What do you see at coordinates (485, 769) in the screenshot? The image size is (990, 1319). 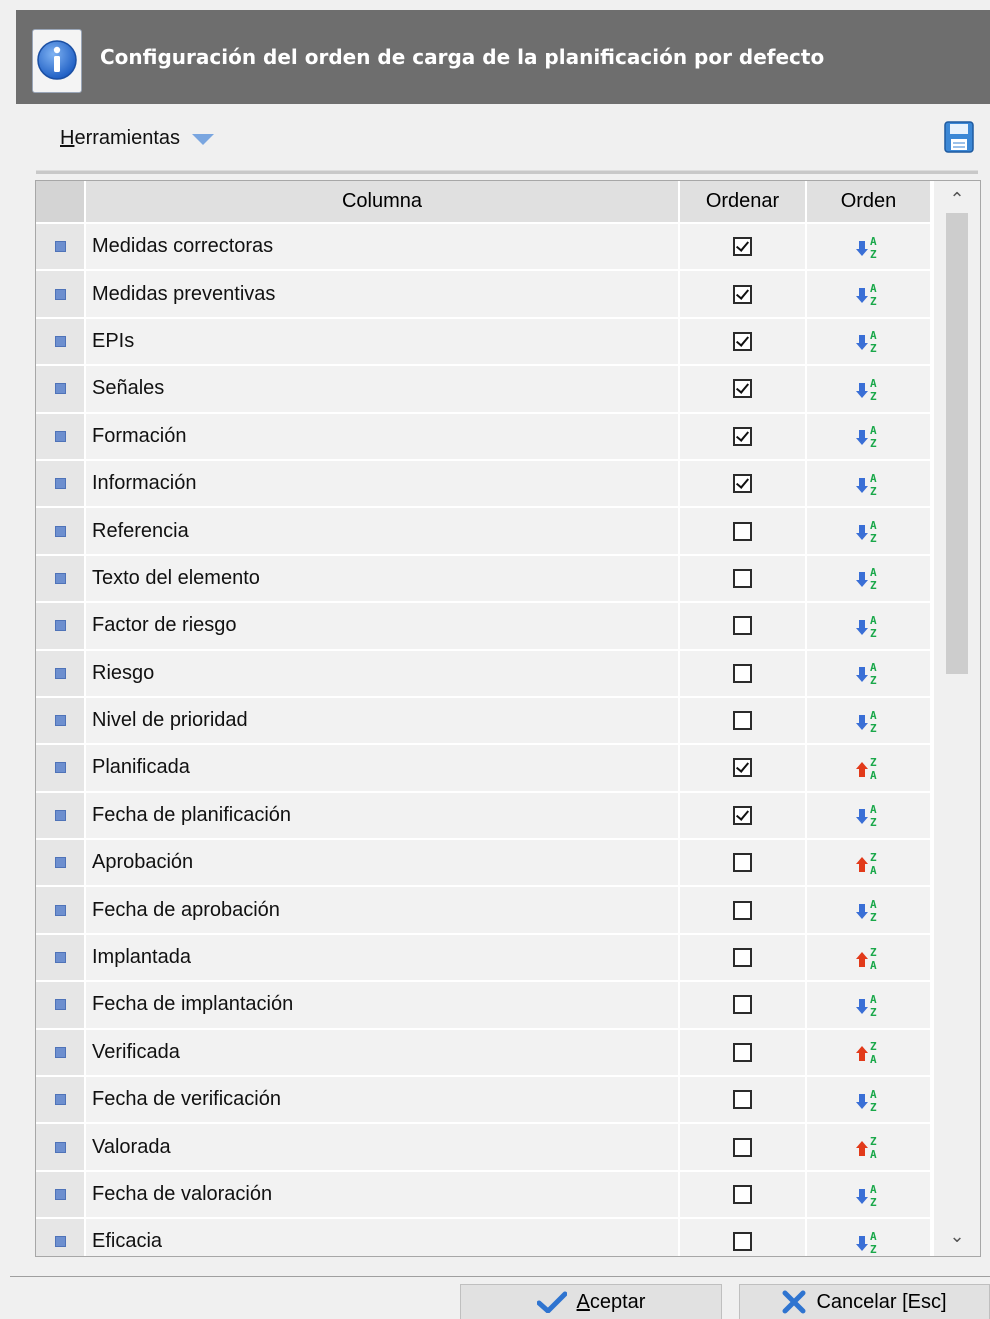 I see `table-row: Planificada Z A` at bounding box center [485, 769].